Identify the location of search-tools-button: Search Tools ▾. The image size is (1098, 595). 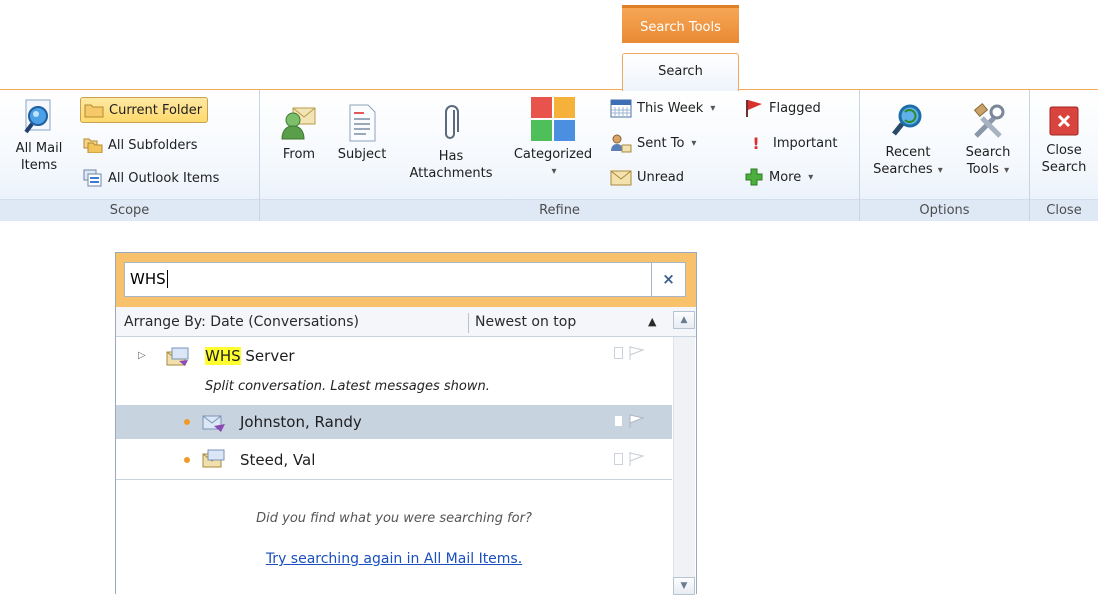
(988, 140).